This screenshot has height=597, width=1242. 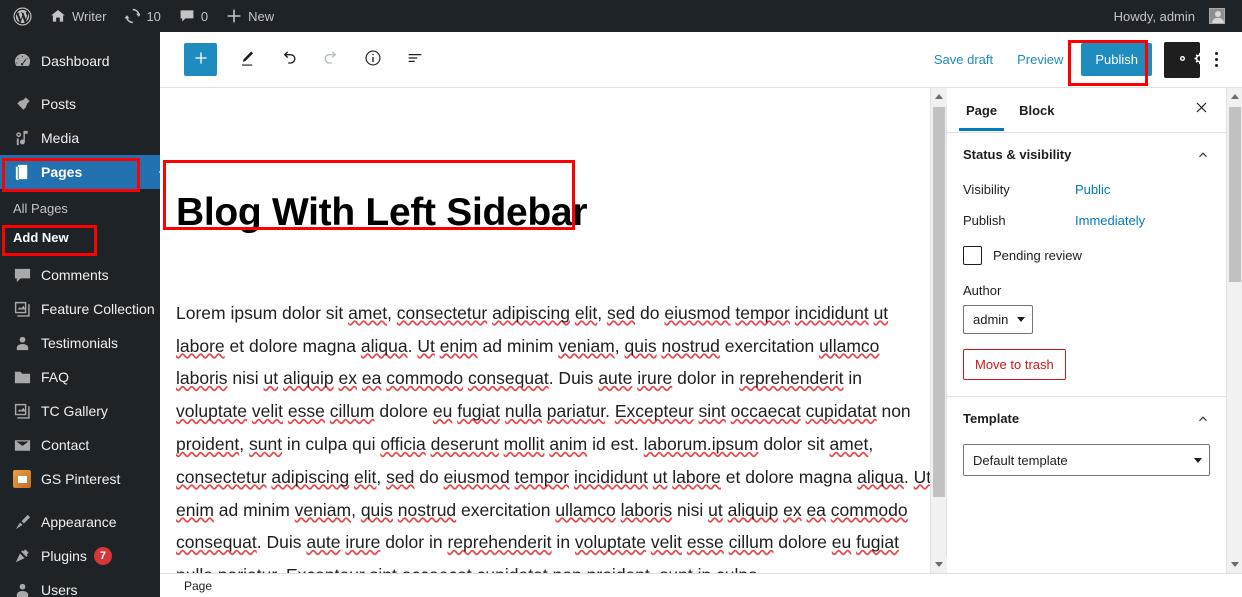 I want to click on settings-panel-scrollbar, so click(x=1234, y=330).